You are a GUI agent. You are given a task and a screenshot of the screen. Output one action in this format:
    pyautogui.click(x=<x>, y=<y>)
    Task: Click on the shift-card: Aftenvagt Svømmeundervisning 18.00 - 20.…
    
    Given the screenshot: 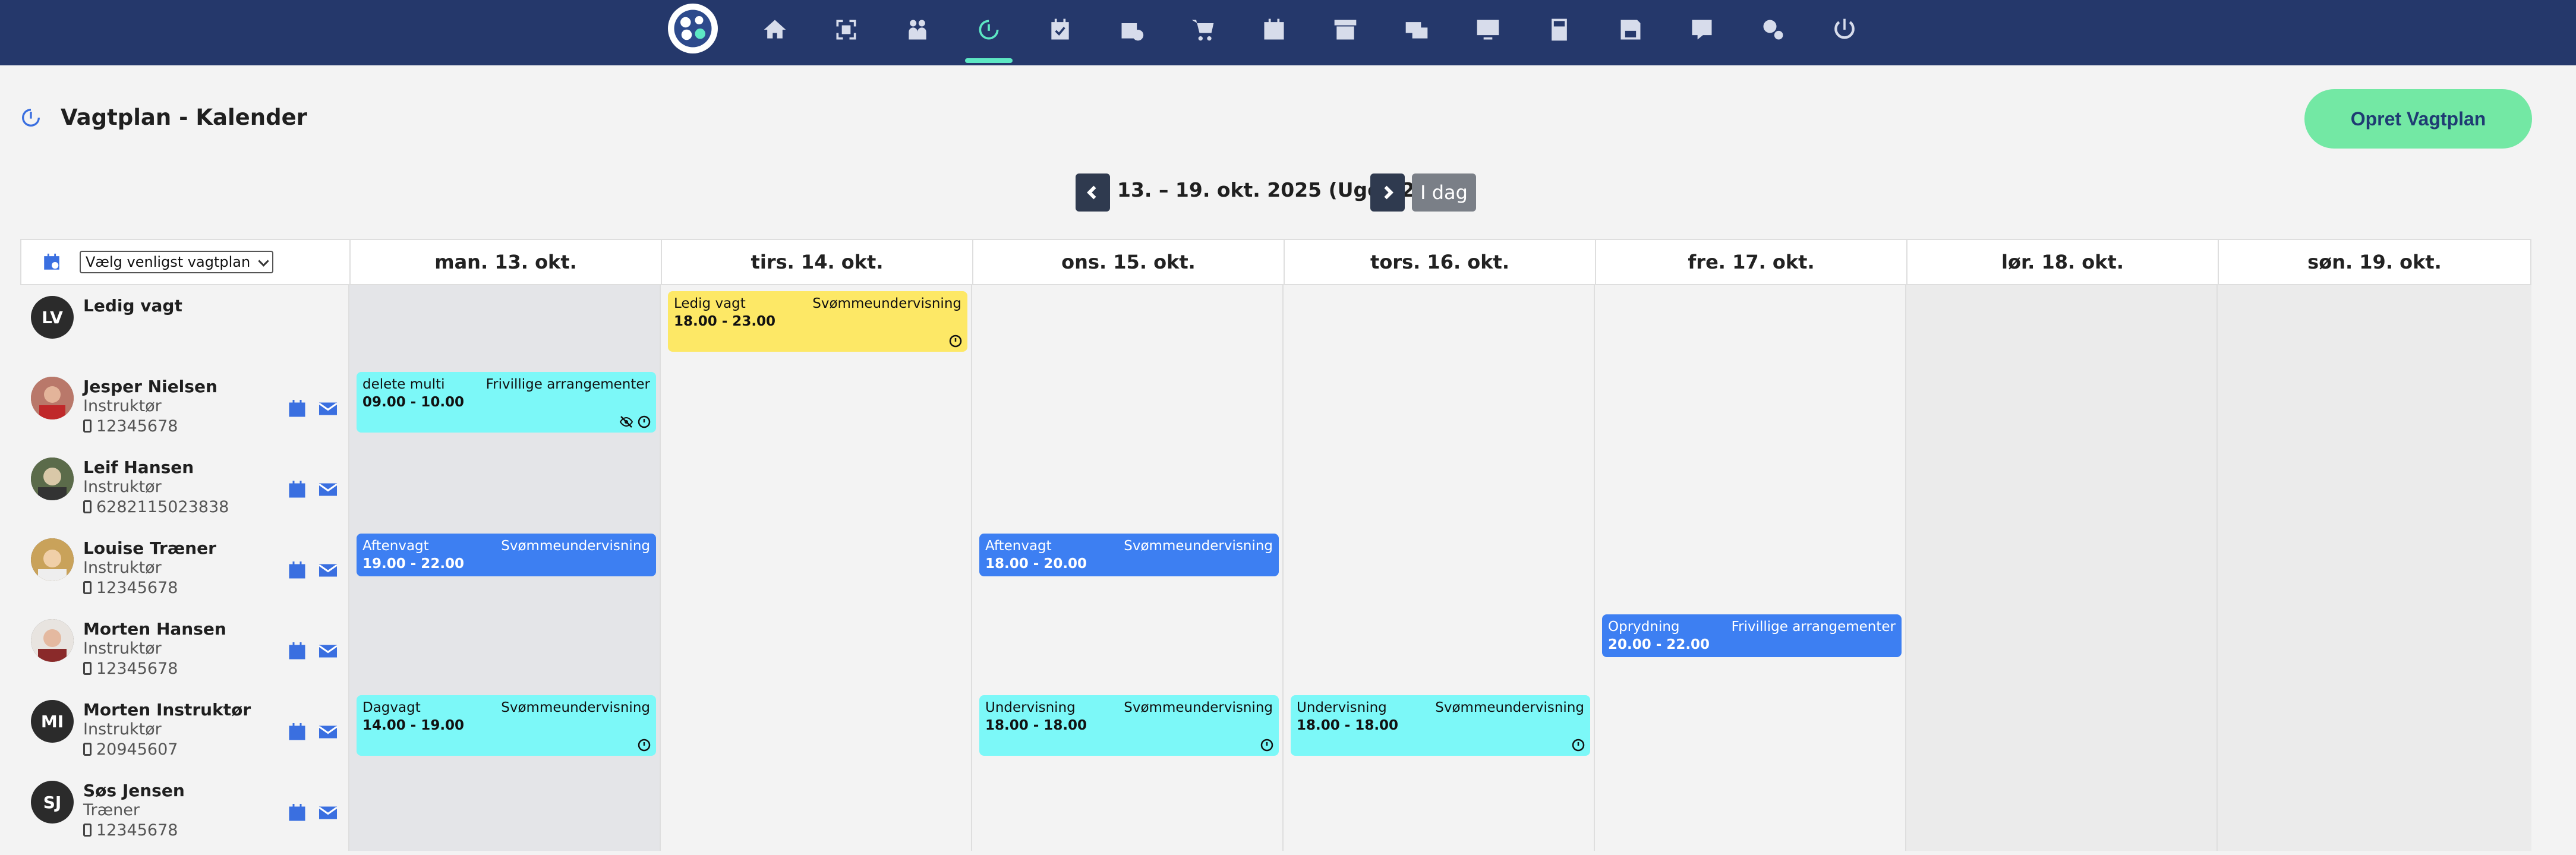 What is the action you would take?
    pyautogui.click(x=1129, y=555)
    